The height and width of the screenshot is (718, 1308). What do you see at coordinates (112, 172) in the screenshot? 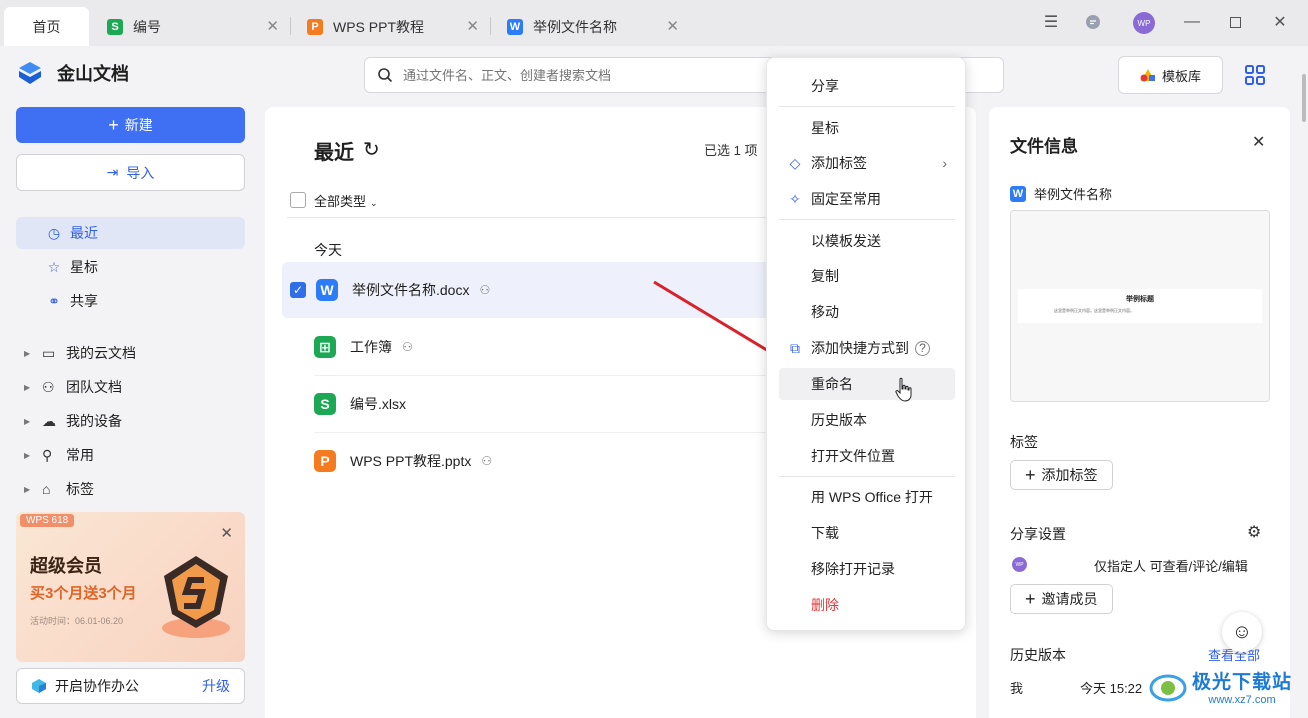
I see `import-icon: ⇥` at bounding box center [112, 172].